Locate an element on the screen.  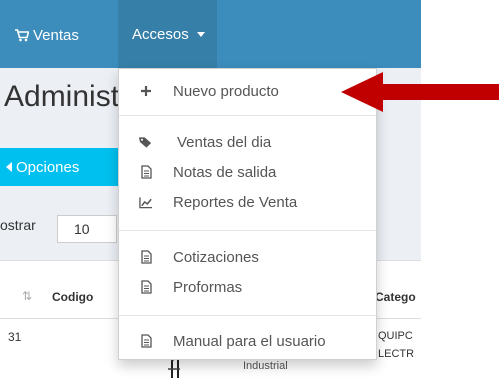
shopping-cart-icon is located at coordinates (22, 34).